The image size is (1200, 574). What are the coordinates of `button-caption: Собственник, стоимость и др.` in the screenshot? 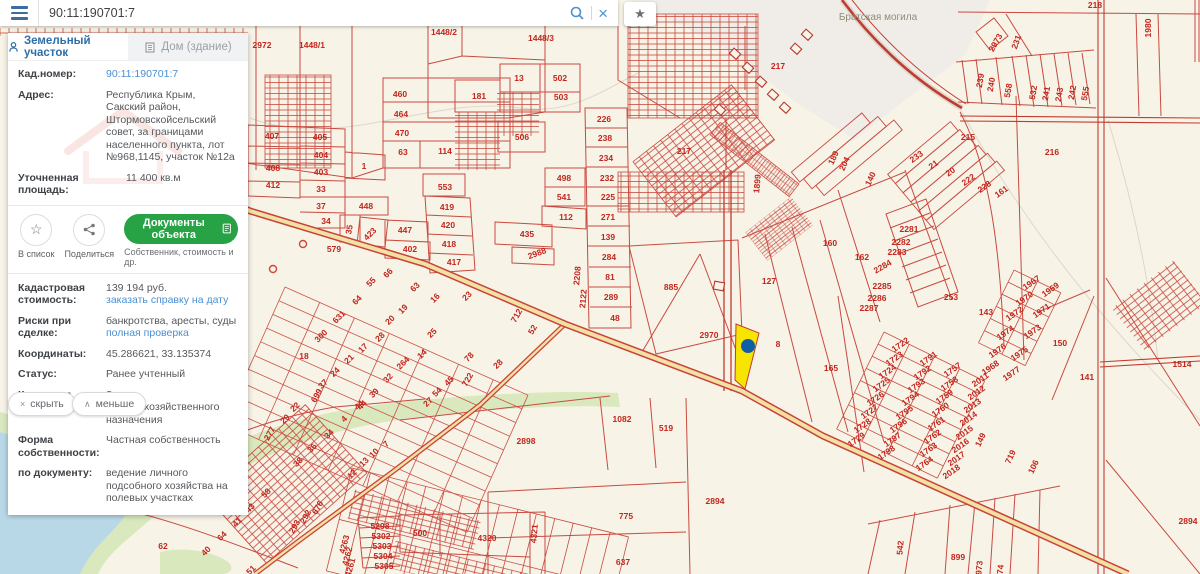 It's located at (179, 256).